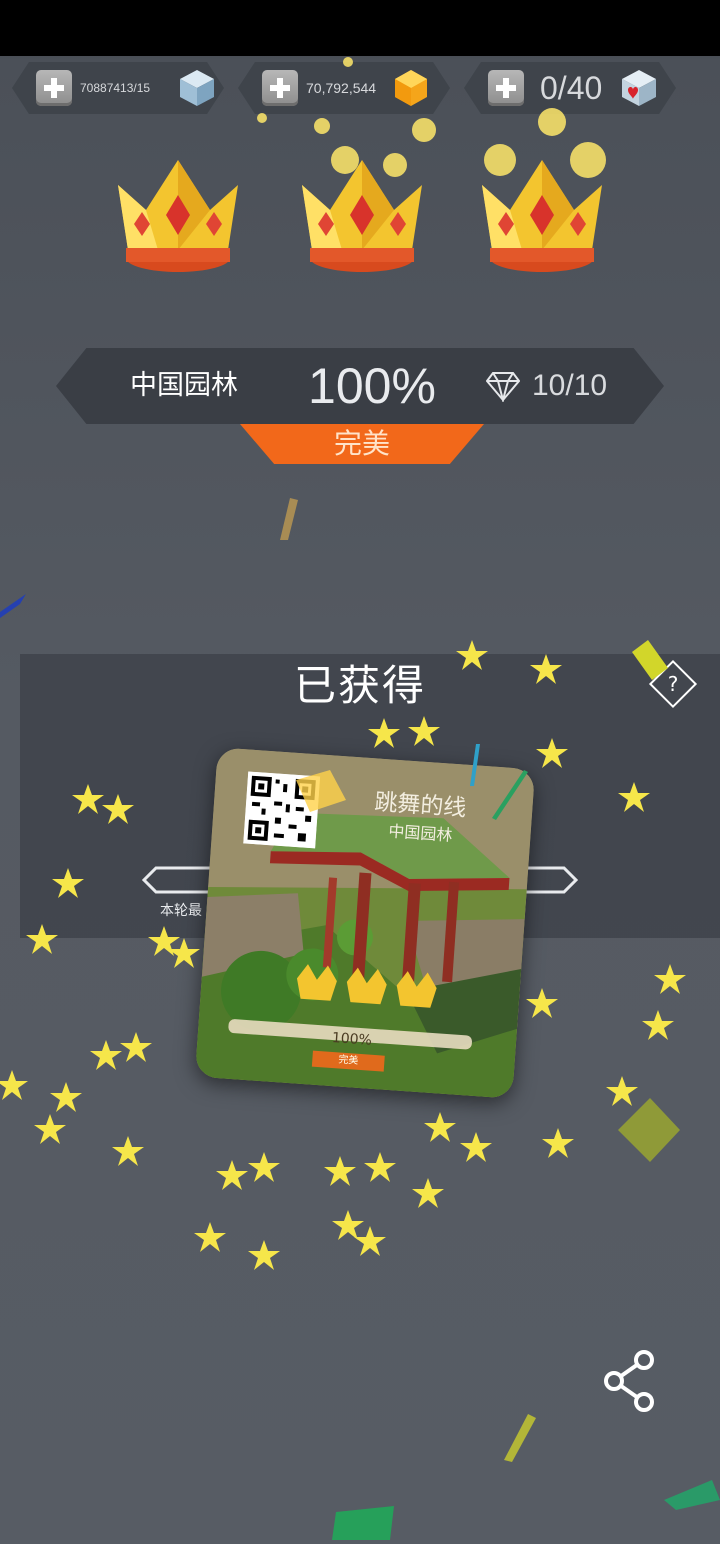  What do you see at coordinates (360, 28) in the screenshot?
I see `status-bar` at bounding box center [360, 28].